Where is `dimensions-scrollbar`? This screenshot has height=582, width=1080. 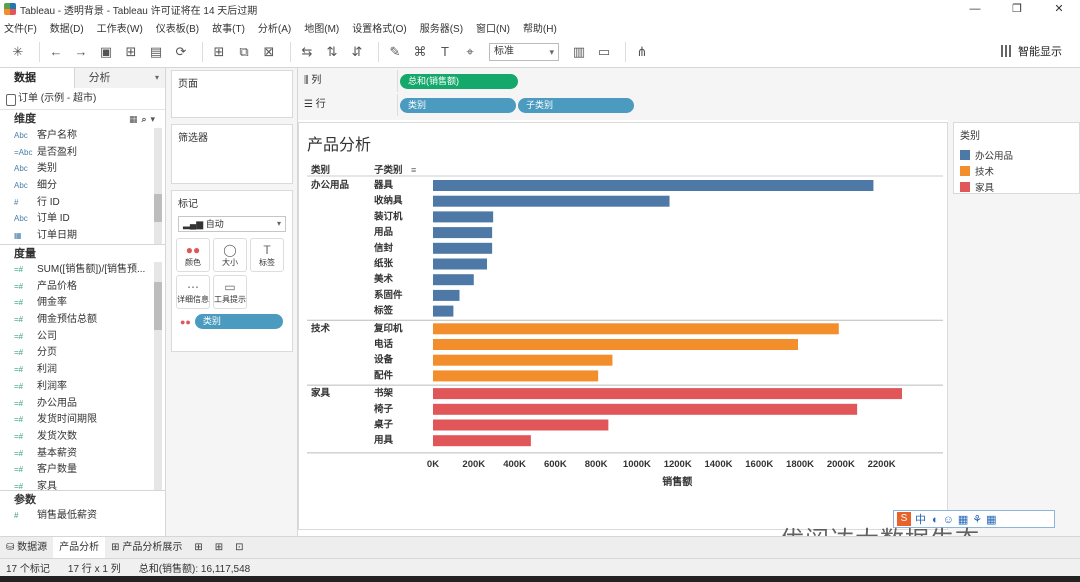 dimensions-scrollbar is located at coordinates (158, 186).